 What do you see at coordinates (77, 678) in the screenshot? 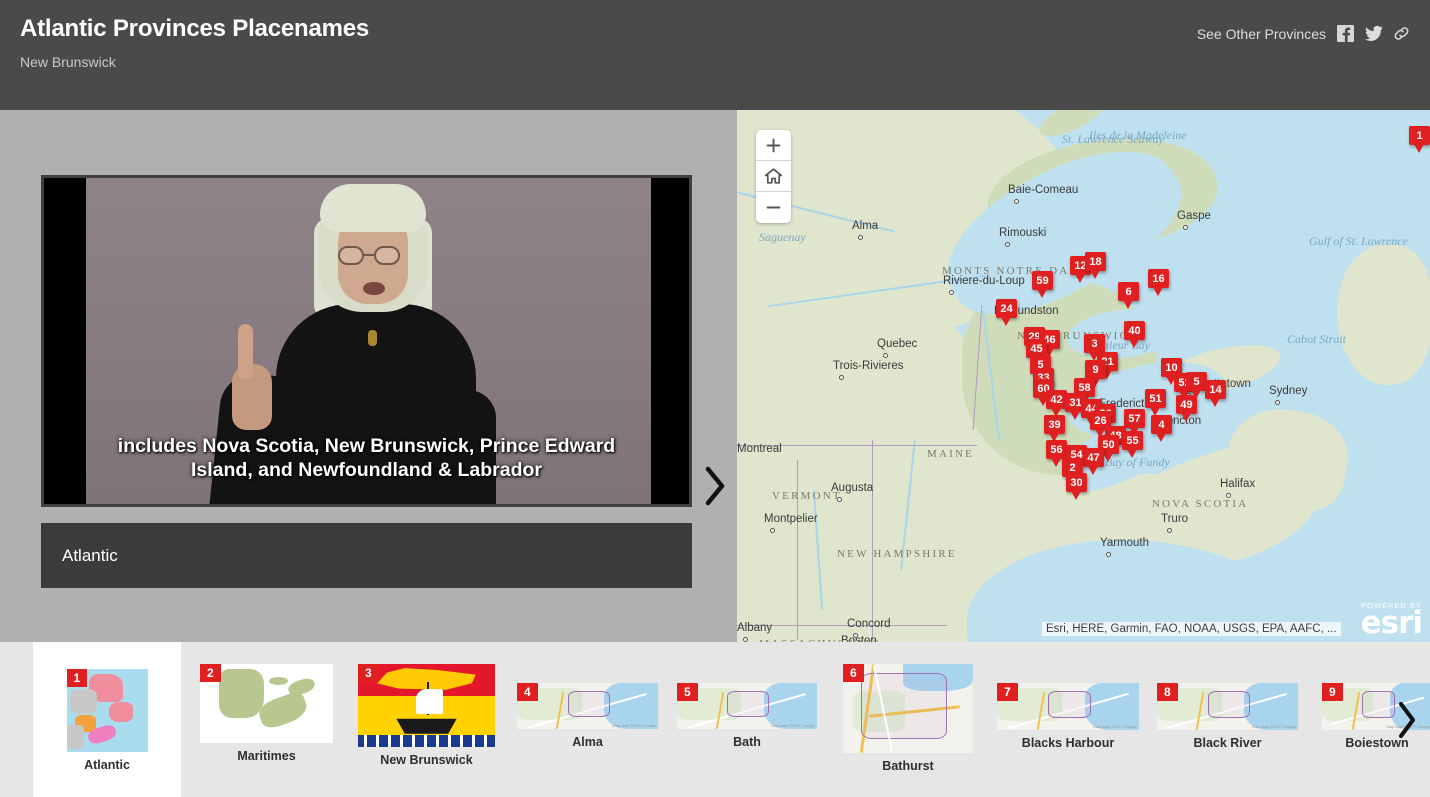
I see `thumbnail-badge: 1` at bounding box center [77, 678].